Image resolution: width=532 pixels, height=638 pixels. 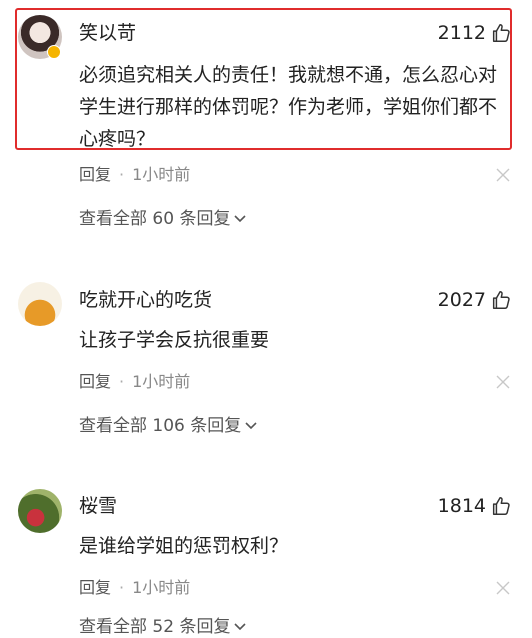 I want to click on username: 桜雪, so click(x=98, y=506).